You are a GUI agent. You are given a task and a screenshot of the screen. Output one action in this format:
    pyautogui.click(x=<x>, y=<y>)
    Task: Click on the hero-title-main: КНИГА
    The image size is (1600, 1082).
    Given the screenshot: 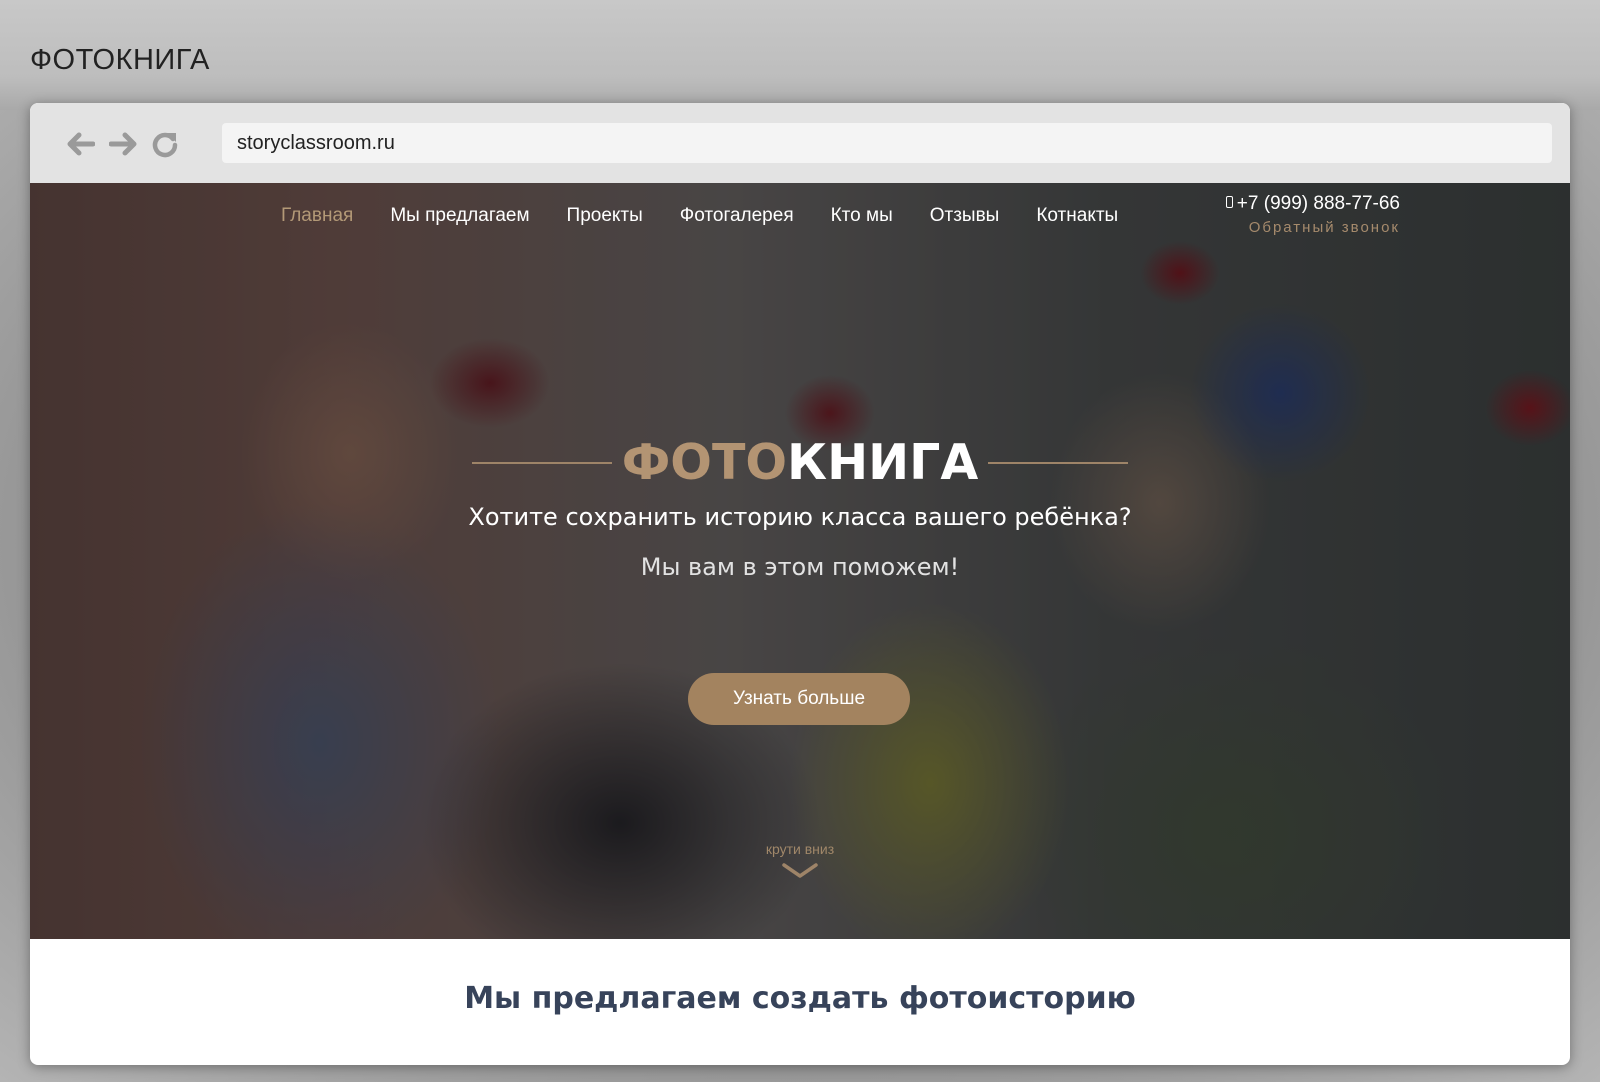 What is the action you would take?
    pyautogui.click(x=883, y=462)
    